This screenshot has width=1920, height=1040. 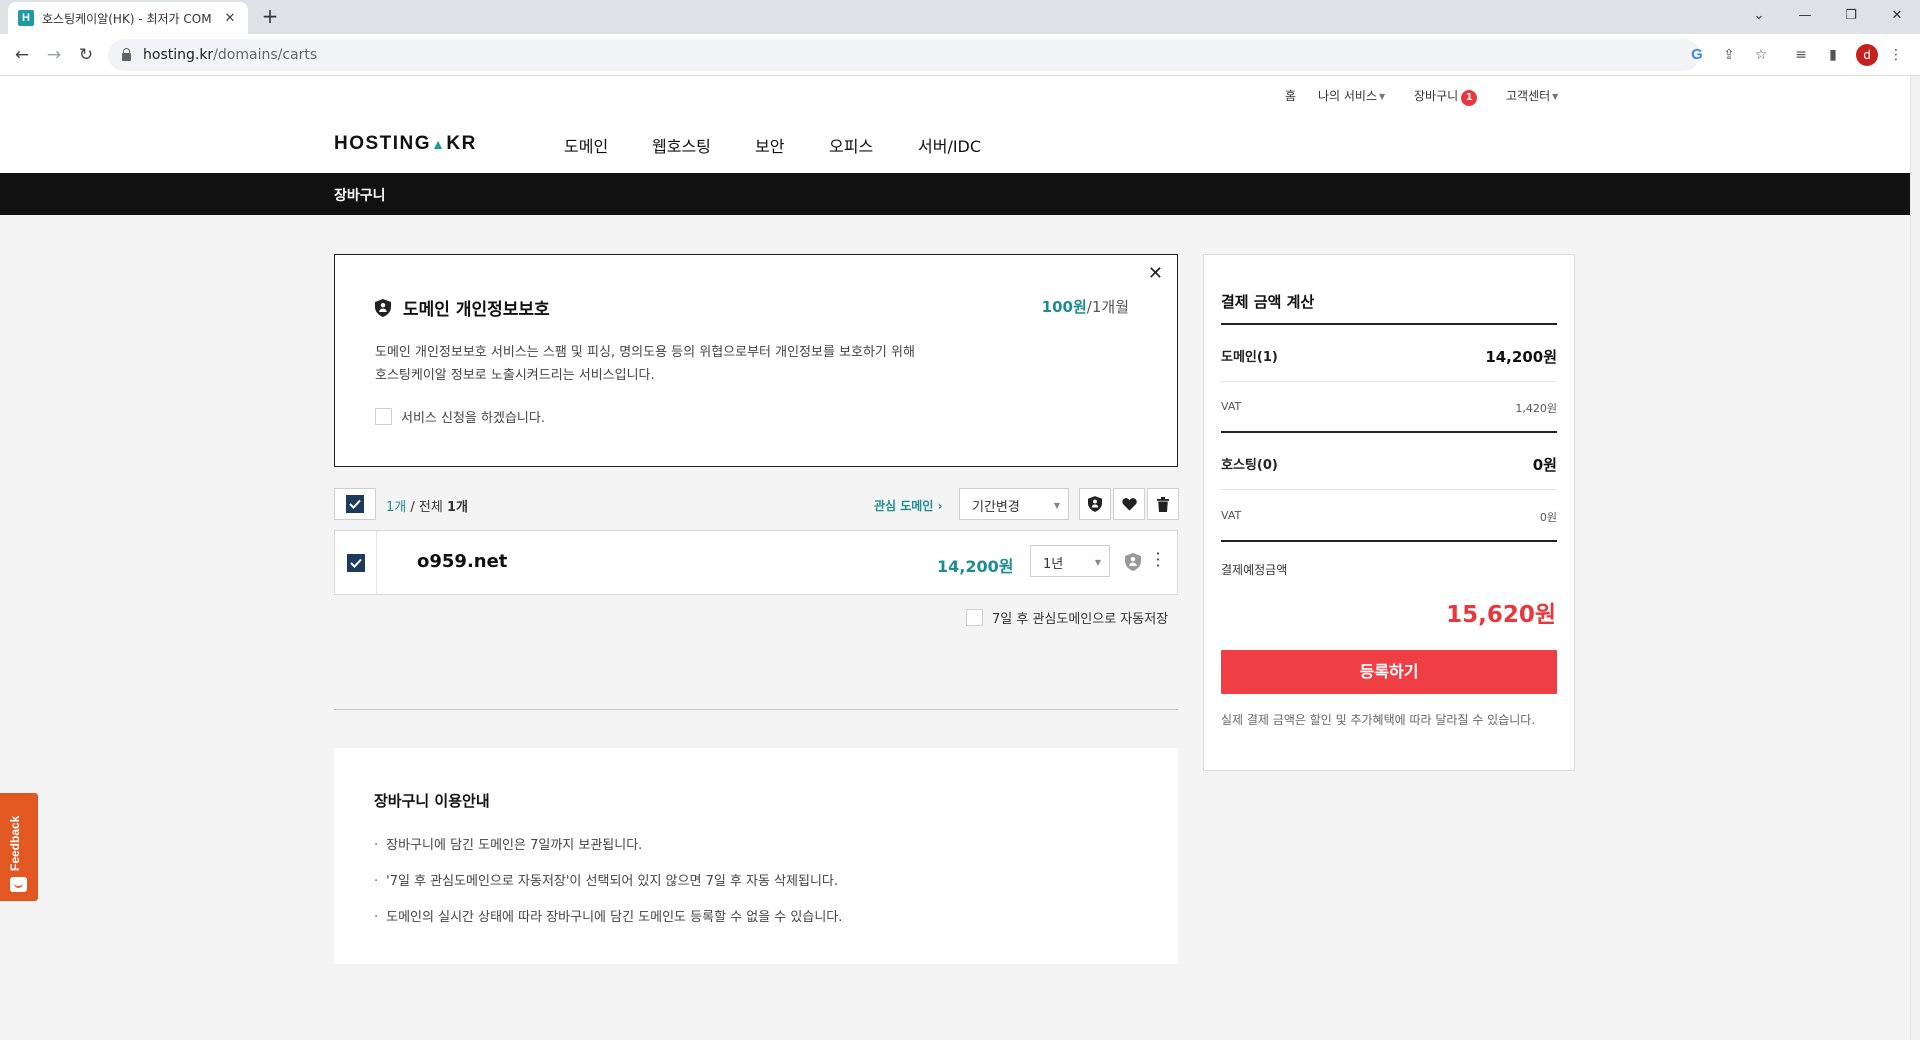 What do you see at coordinates (1231, 515) in the screenshot?
I see `summary-hosting-vat-label: VAT` at bounding box center [1231, 515].